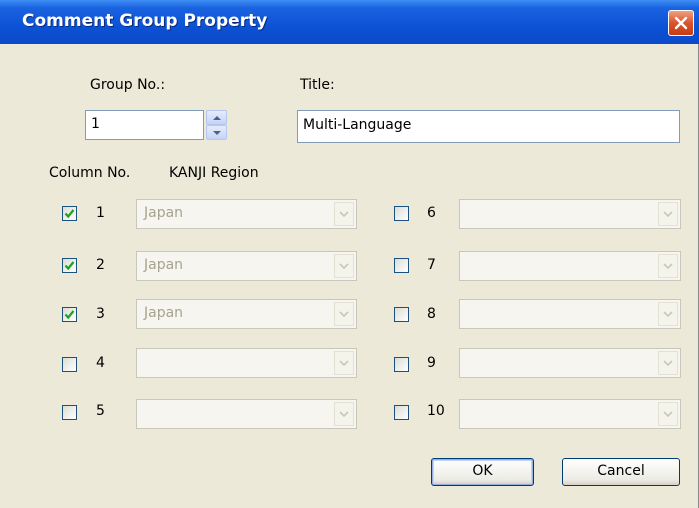  What do you see at coordinates (90, 173) in the screenshot?
I see `column-no-header: Column No.` at bounding box center [90, 173].